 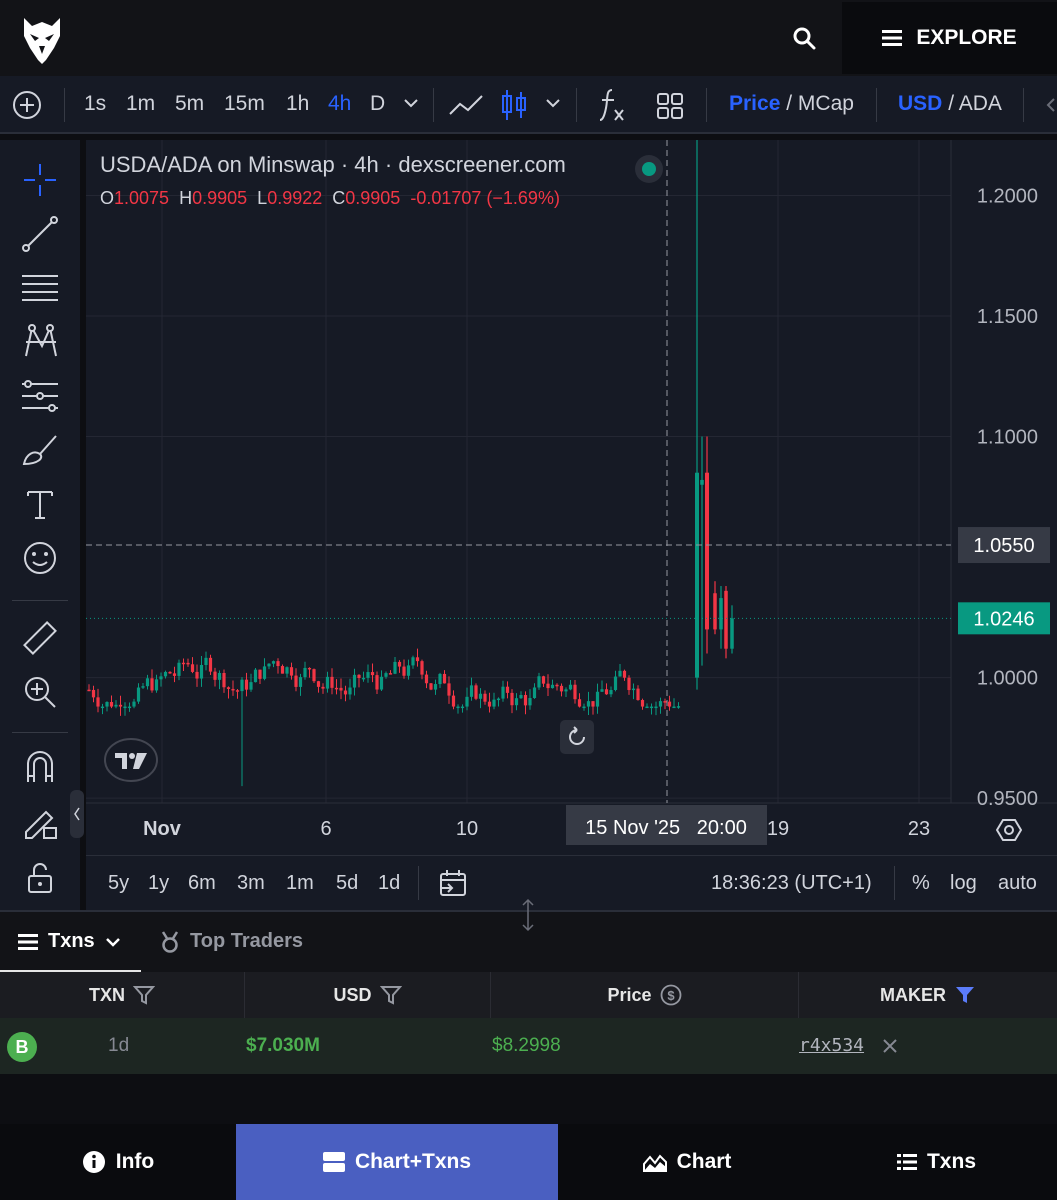 I want to click on interval-1m: 1m, so click(x=140, y=104).